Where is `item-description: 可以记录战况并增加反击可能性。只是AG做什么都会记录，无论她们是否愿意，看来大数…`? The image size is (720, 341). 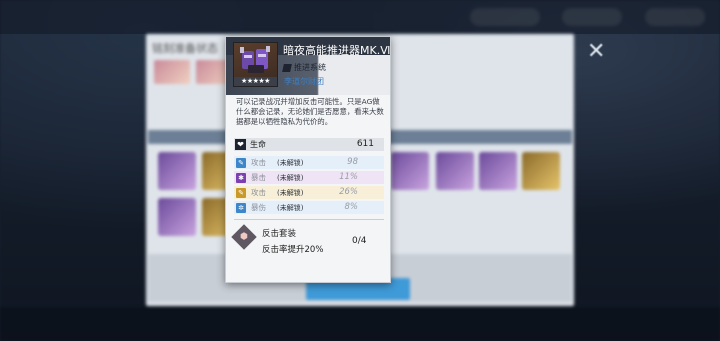
item-description: 可以记录战况并增加反击可能性。只是AG做什么都会记录，无论她们是否愿意，看来大数… is located at coordinates (310, 111).